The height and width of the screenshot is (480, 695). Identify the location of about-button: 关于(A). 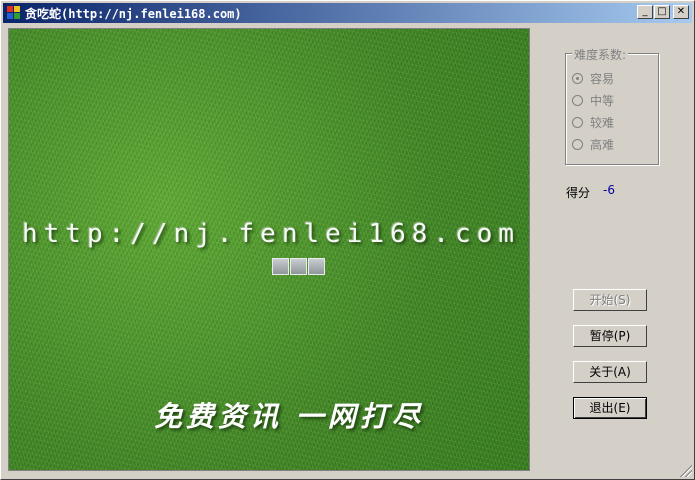
(610, 372).